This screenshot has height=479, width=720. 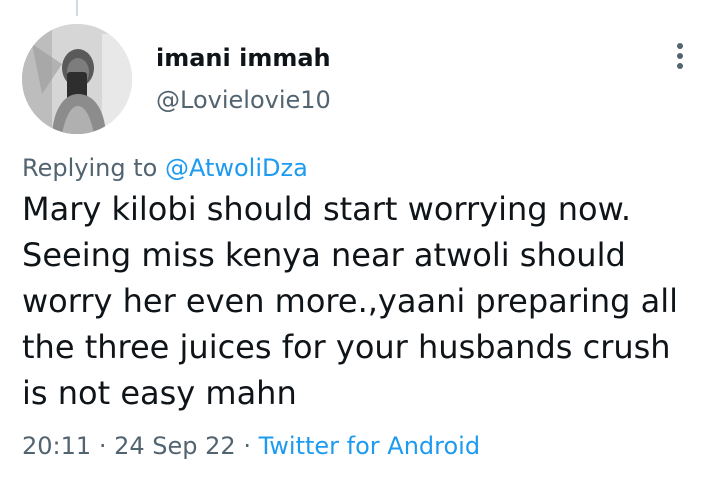 I want to click on tweet-source-link: Twitter for Android, so click(x=369, y=446).